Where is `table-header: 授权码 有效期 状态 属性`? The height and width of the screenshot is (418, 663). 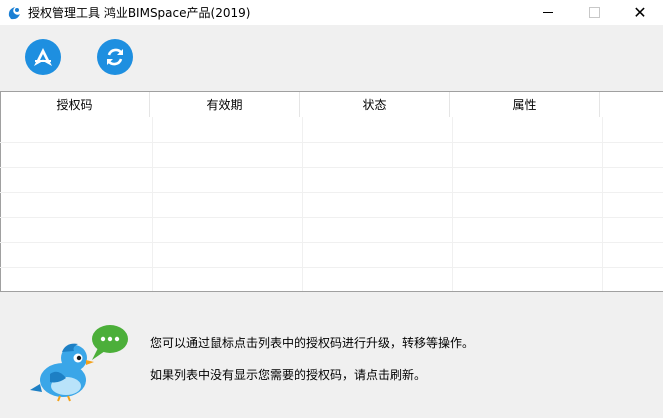
table-header: 授权码 有效期 状态 属性 is located at coordinates (331, 104).